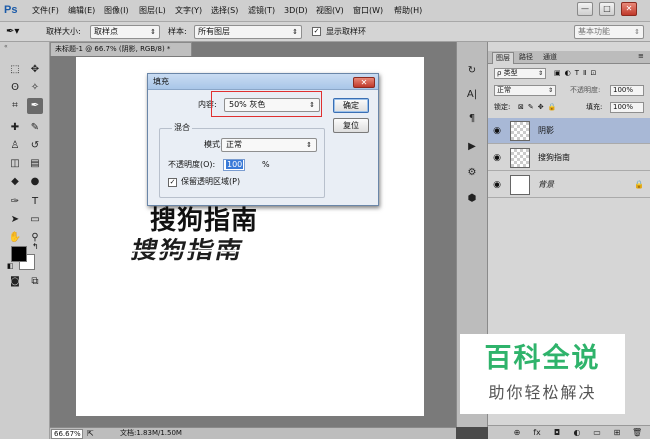 The width and height of the screenshot is (650, 439). I want to click on healing-brush-tool-icon: ✚, so click(15, 128).